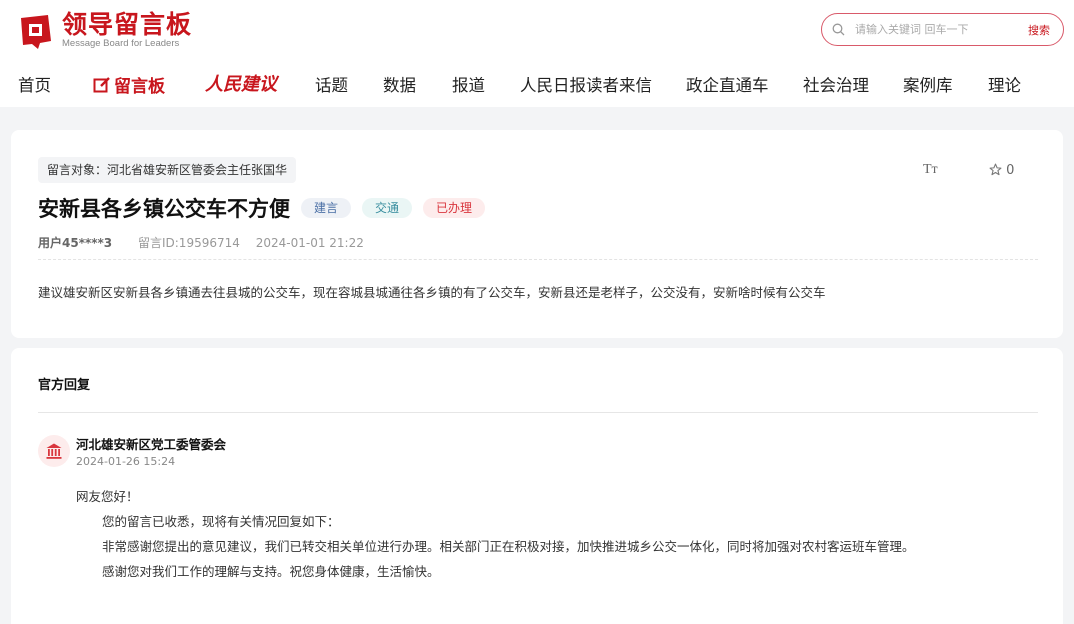  What do you see at coordinates (167, 170) in the screenshot?
I see `message-target: 留言对象：河北省雄安新区管委会主任张国华` at bounding box center [167, 170].